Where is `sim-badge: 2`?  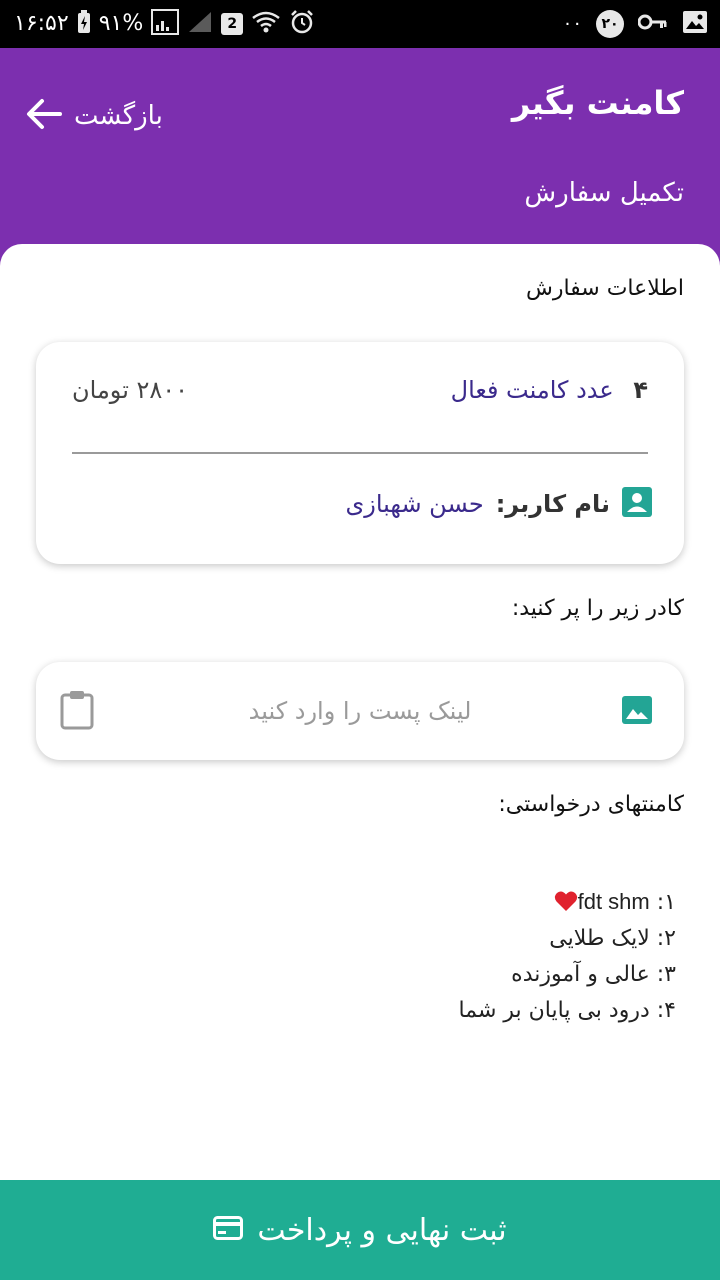
sim-badge: 2 is located at coordinates (232, 24).